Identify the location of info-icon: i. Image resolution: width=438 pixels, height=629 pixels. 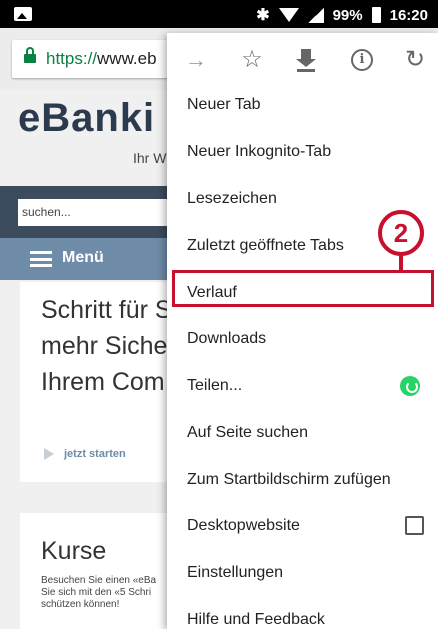
(362, 60).